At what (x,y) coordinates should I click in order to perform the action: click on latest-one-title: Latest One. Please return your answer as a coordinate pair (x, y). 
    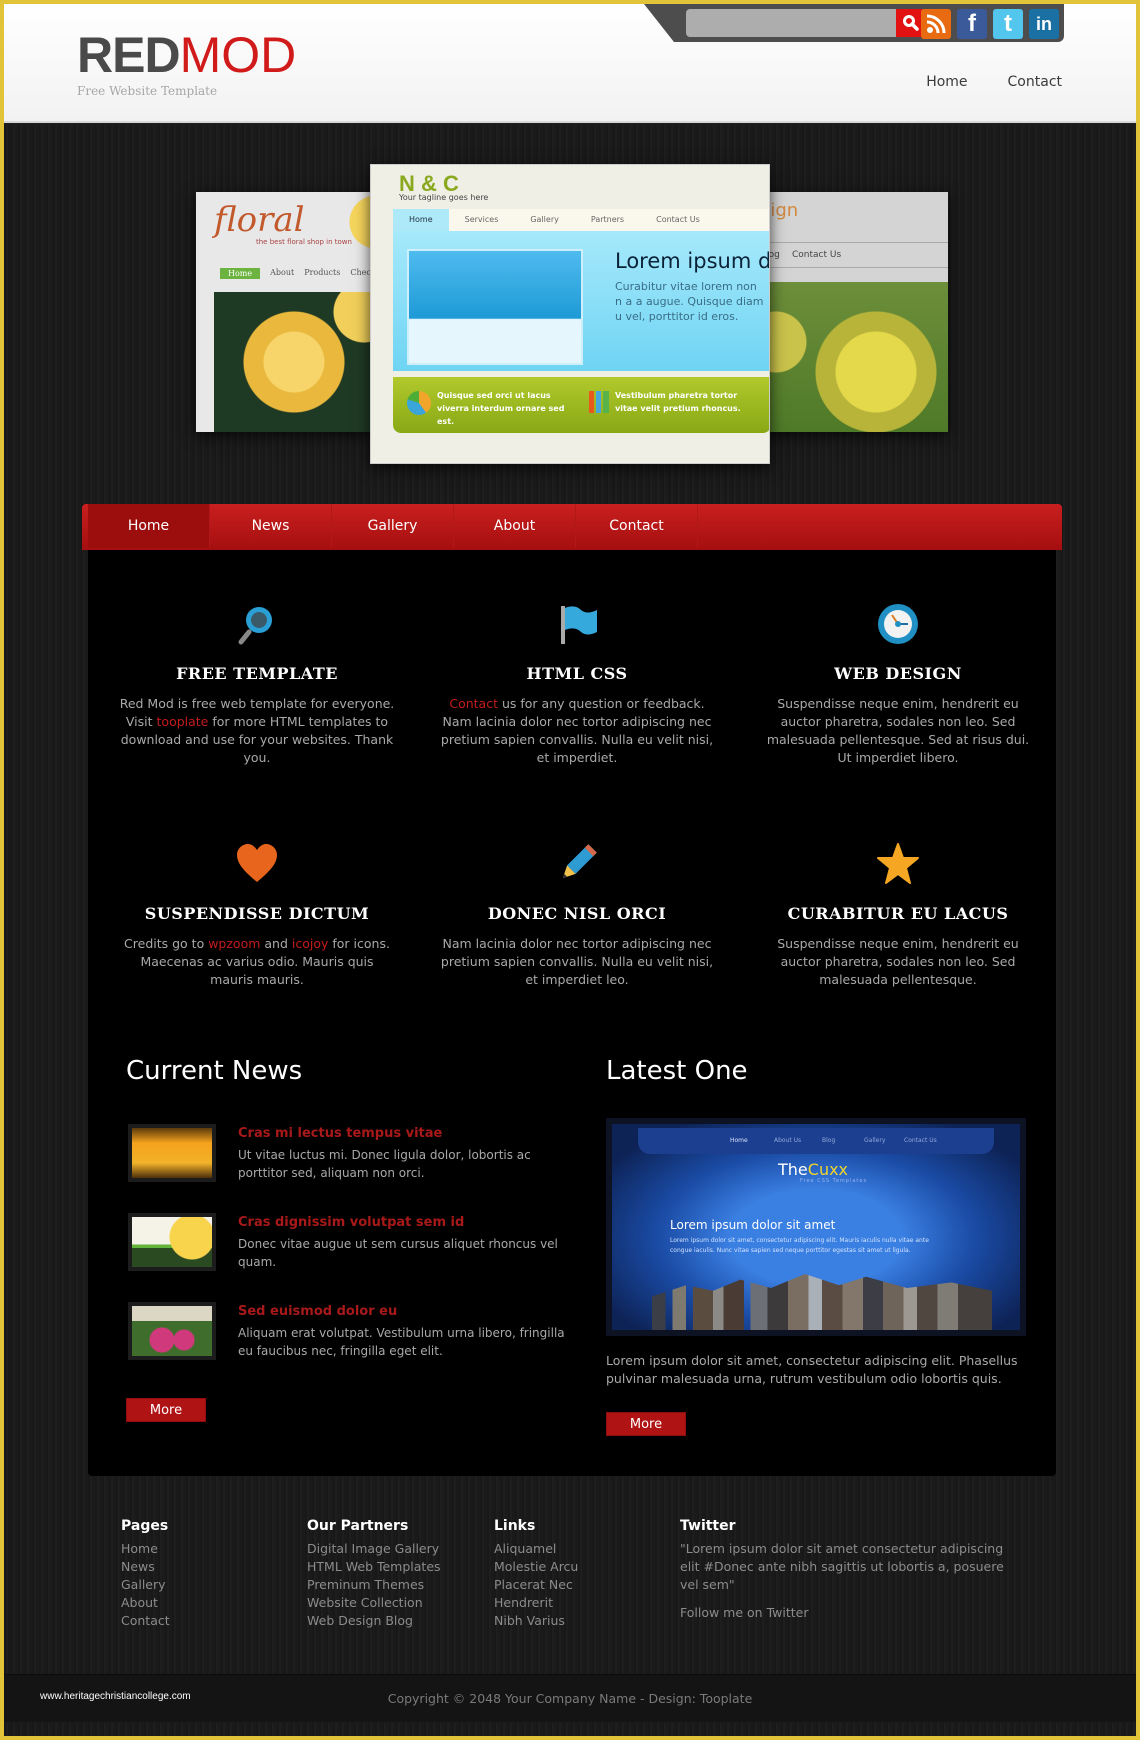
    Looking at the image, I should click on (677, 1071).